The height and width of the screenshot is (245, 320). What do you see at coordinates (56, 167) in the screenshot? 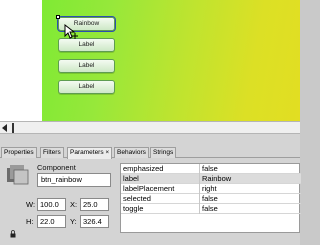
I see `component-type-label: Component` at bounding box center [56, 167].